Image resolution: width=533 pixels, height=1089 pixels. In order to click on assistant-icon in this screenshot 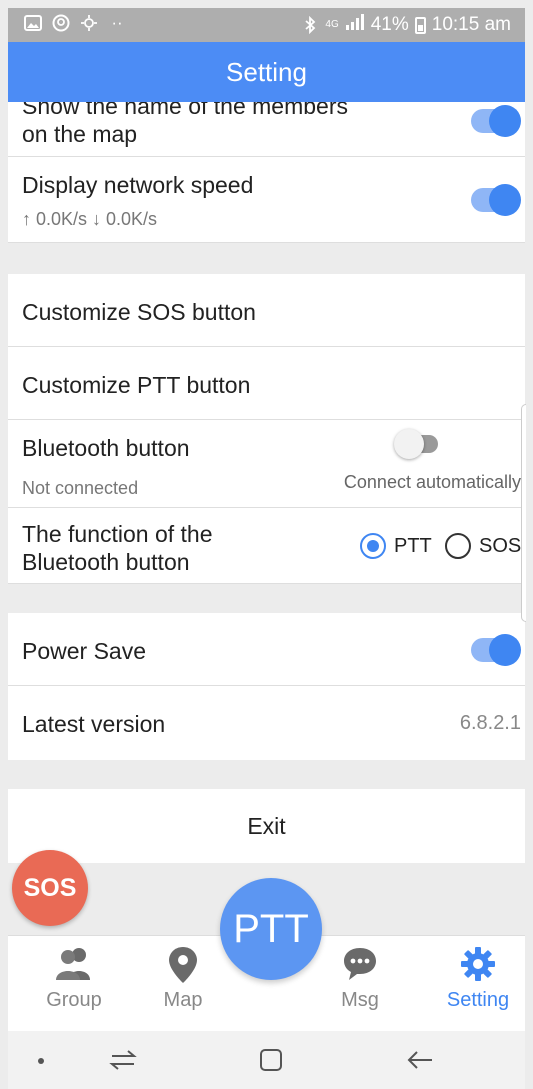, I will do `click(61, 23)`.